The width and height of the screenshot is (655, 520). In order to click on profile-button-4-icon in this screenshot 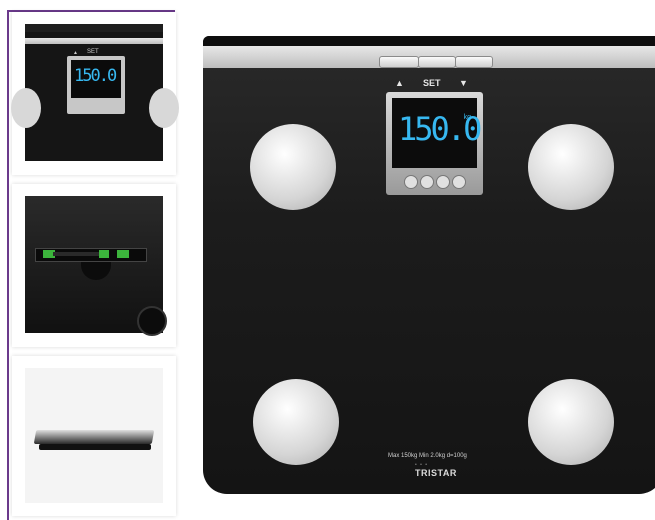, I will do `click(459, 182)`.